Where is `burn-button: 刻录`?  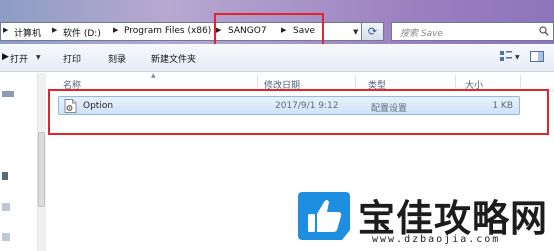
burn-button: 刻录 is located at coordinates (117, 58).